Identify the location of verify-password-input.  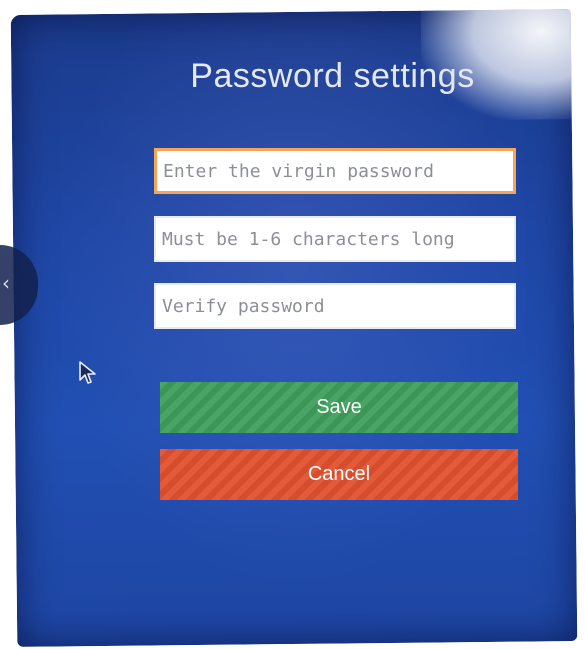
(335, 306).